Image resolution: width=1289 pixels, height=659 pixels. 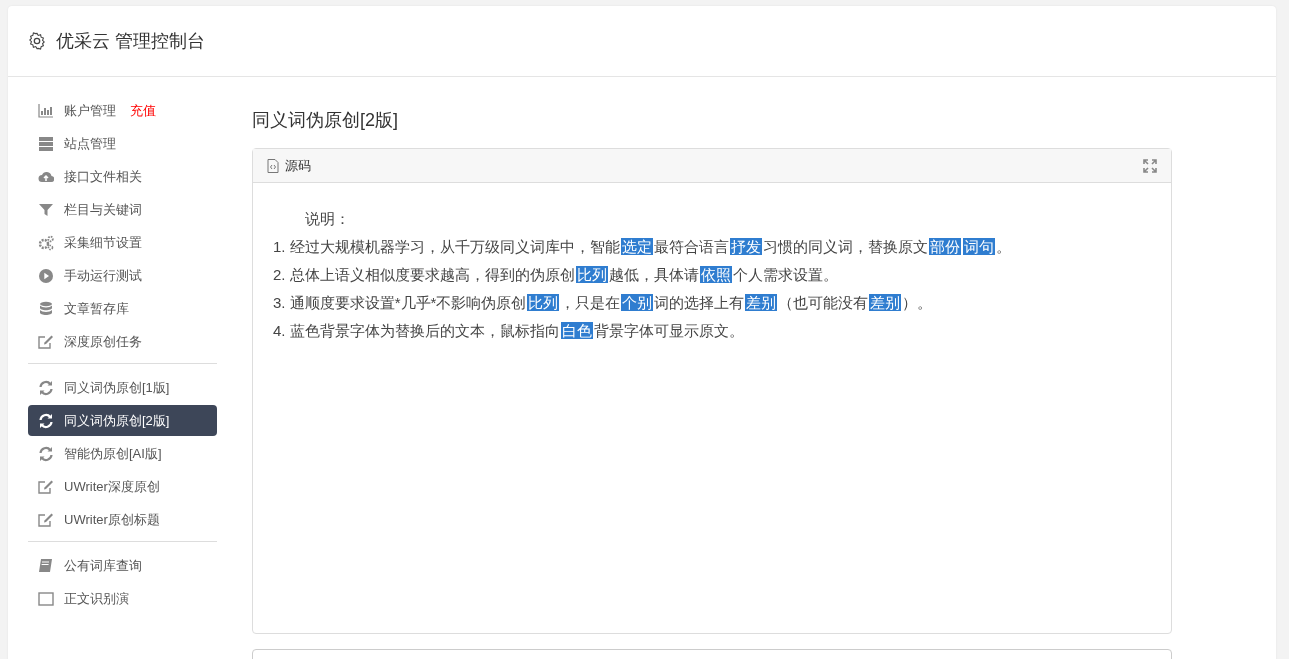 I want to click on sidebar-item: 同义词伪原创[2版], so click(x=122, y=420).